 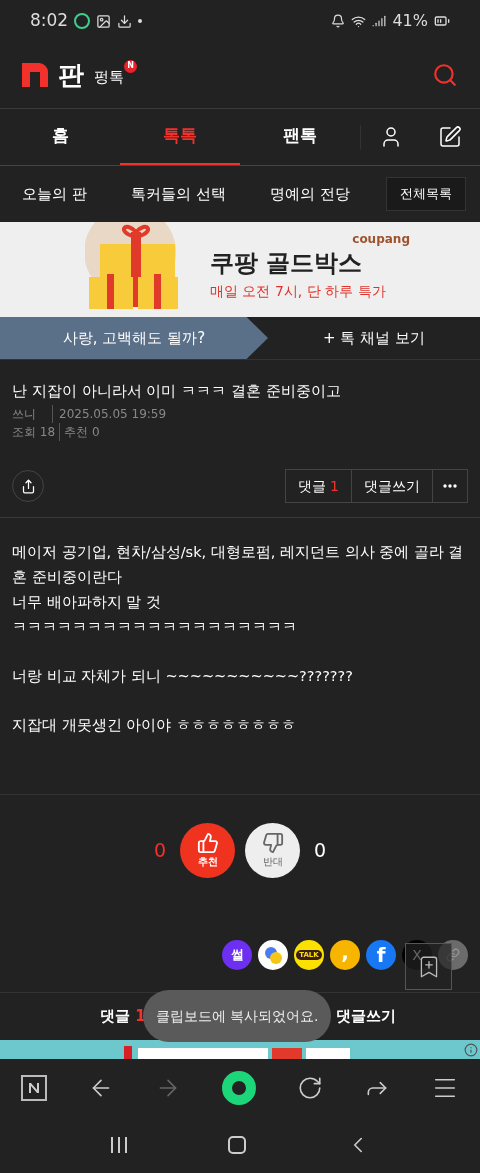 What do you see at coordinates (450, 137) in the screenshot?
I see `edit-icon` at bounding box center [450, 137].